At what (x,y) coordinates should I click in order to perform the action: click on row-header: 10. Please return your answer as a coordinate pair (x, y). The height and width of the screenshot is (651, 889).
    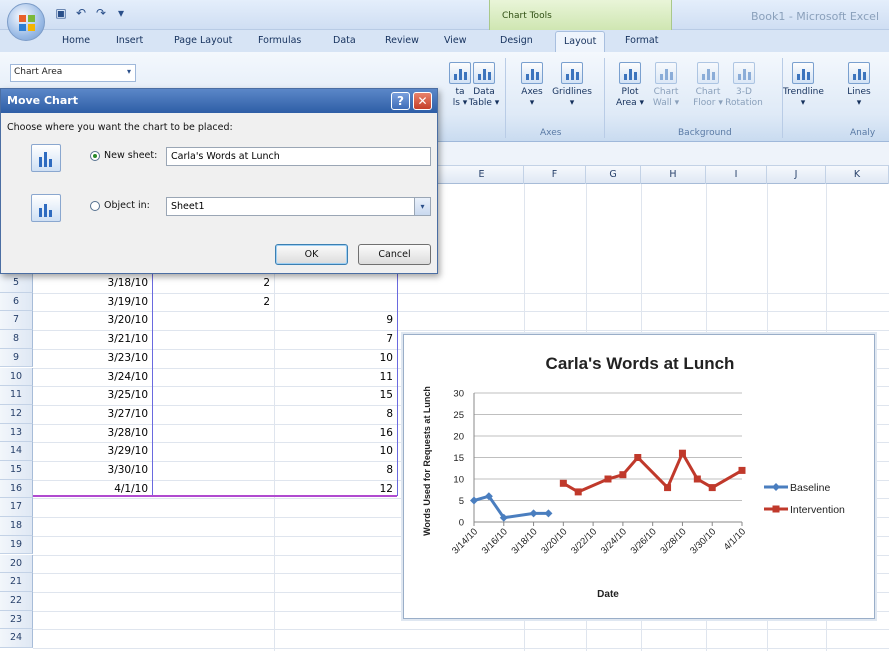
    Looking at the image, I should click on (16, 377).